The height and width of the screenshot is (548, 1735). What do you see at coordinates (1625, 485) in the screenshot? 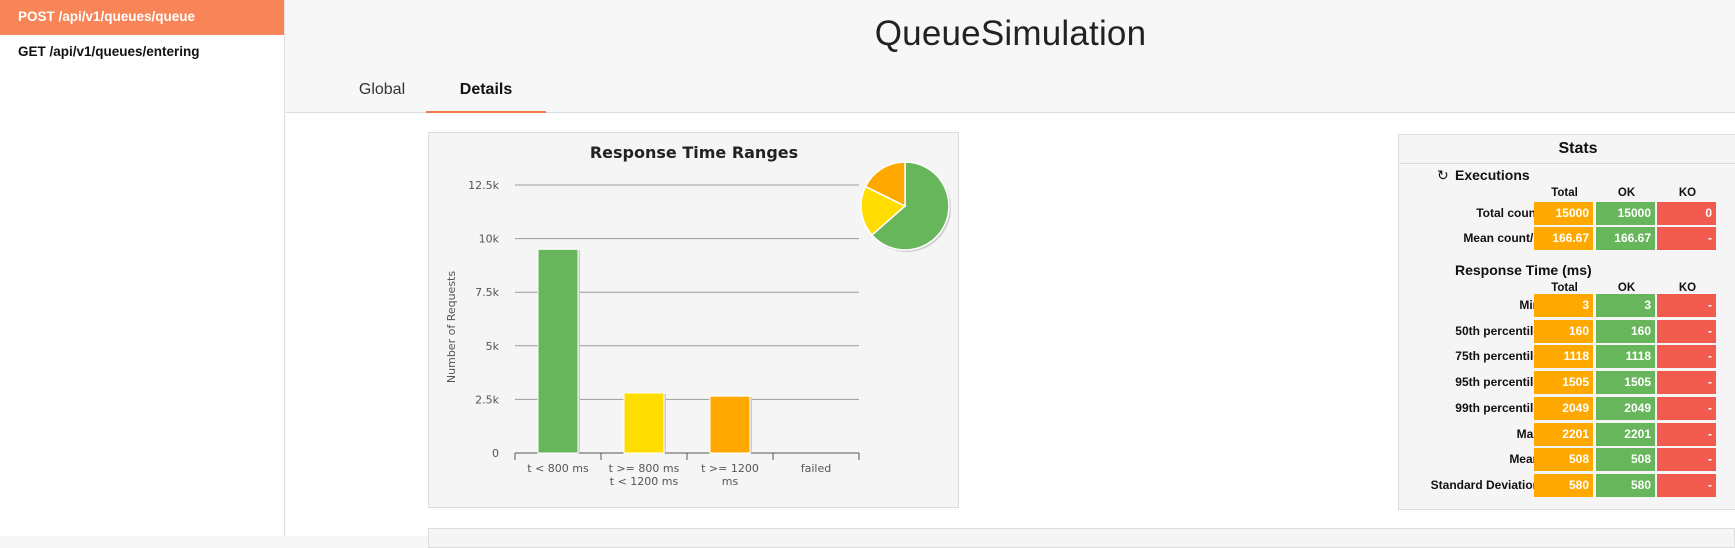
I see `response-time-cell-ok: 580` at bounding box center [1625, 485].